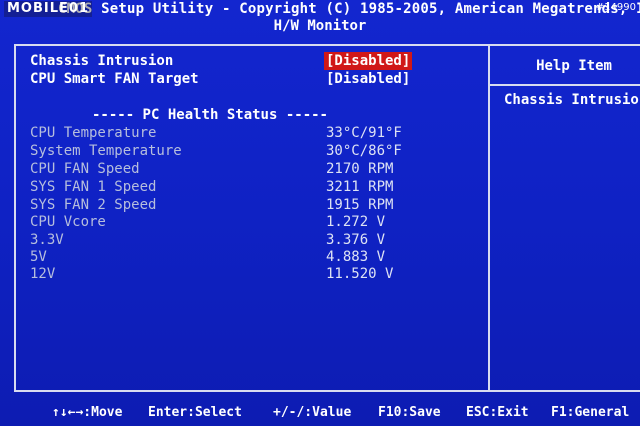 Image resolution: width=640 pixels, height=426 pixels. What do you see at coordinates (360, 169) in the screenshot?
I see `health-value: 2170 RPM` at bounding box center [360, 169].